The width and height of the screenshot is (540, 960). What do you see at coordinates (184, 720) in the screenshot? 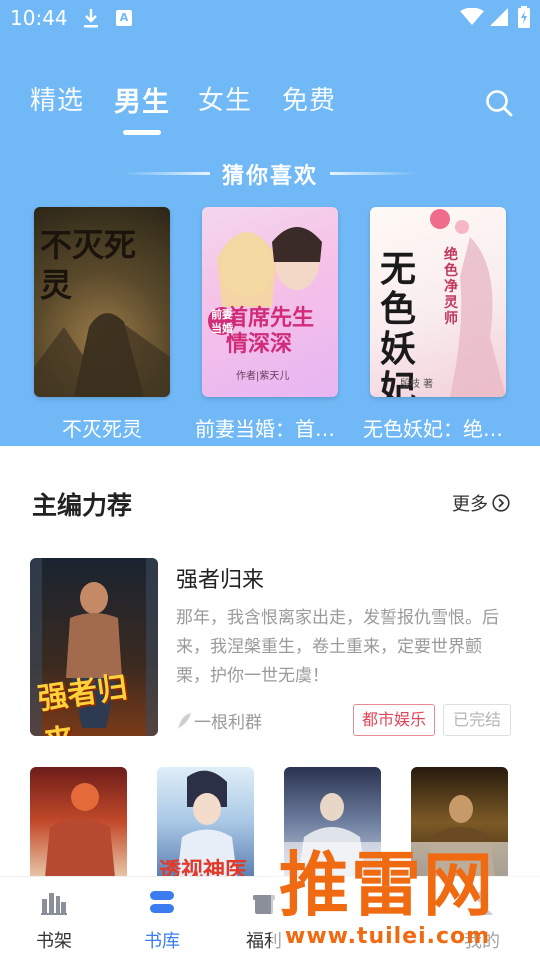
I see `quill-icon` at bounding box center [184, 720].